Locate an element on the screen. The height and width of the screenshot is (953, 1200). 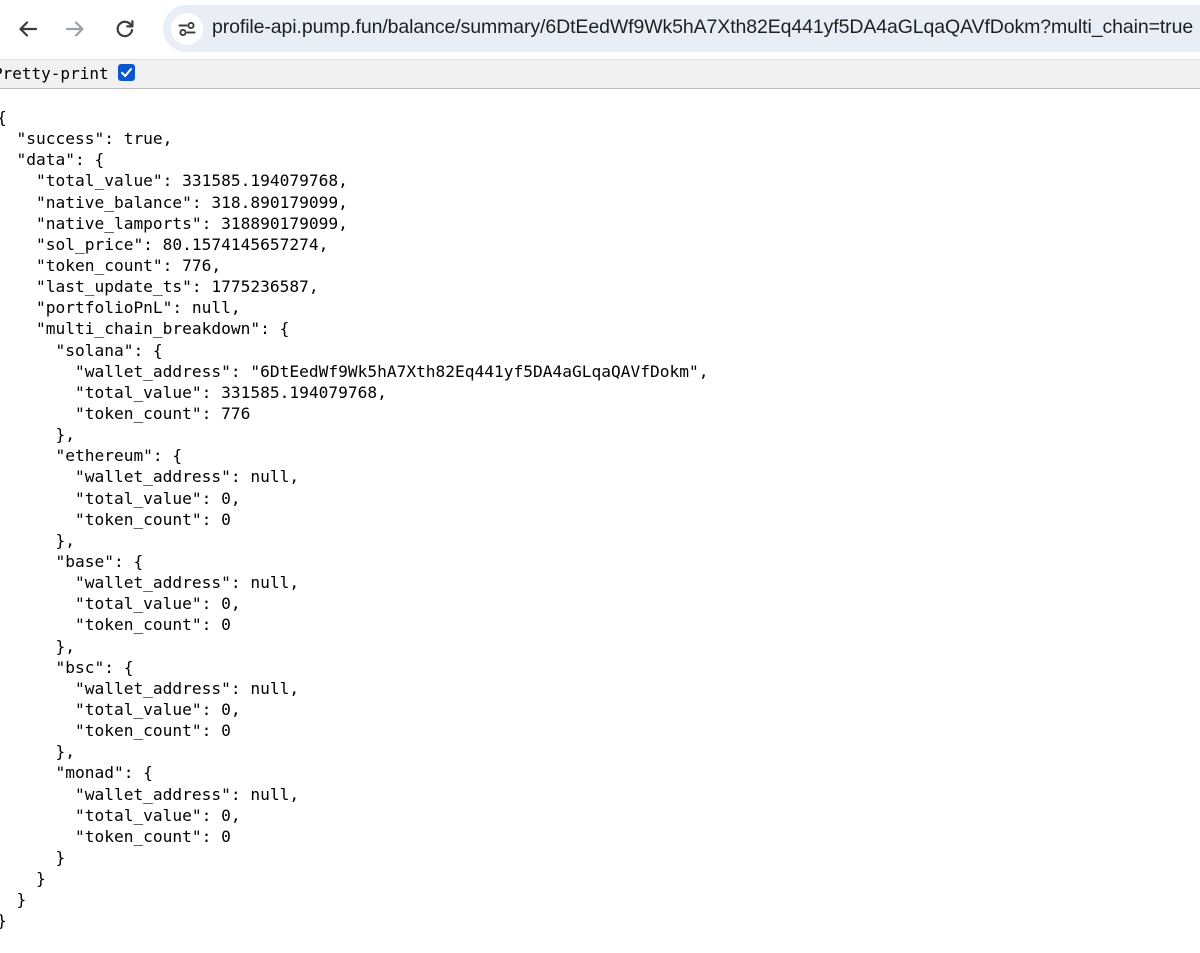
pretty-print-label: Pretty-print is located at coordinates (54, 73).